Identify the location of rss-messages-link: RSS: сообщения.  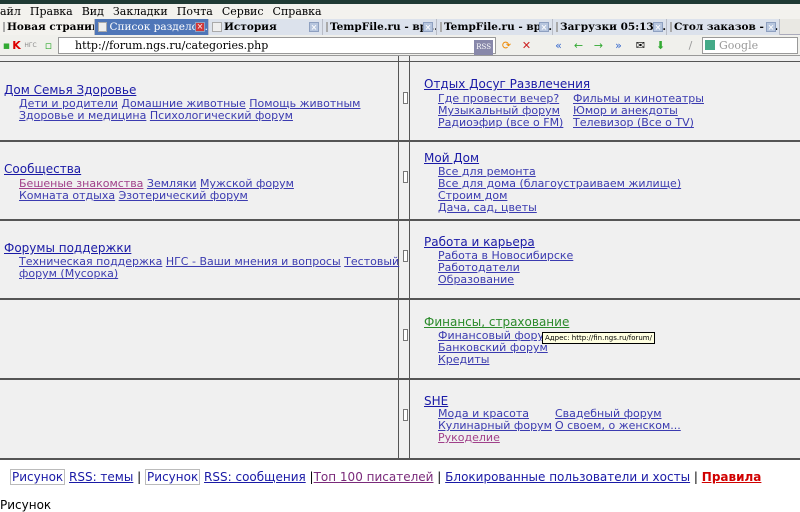
(255, 477).